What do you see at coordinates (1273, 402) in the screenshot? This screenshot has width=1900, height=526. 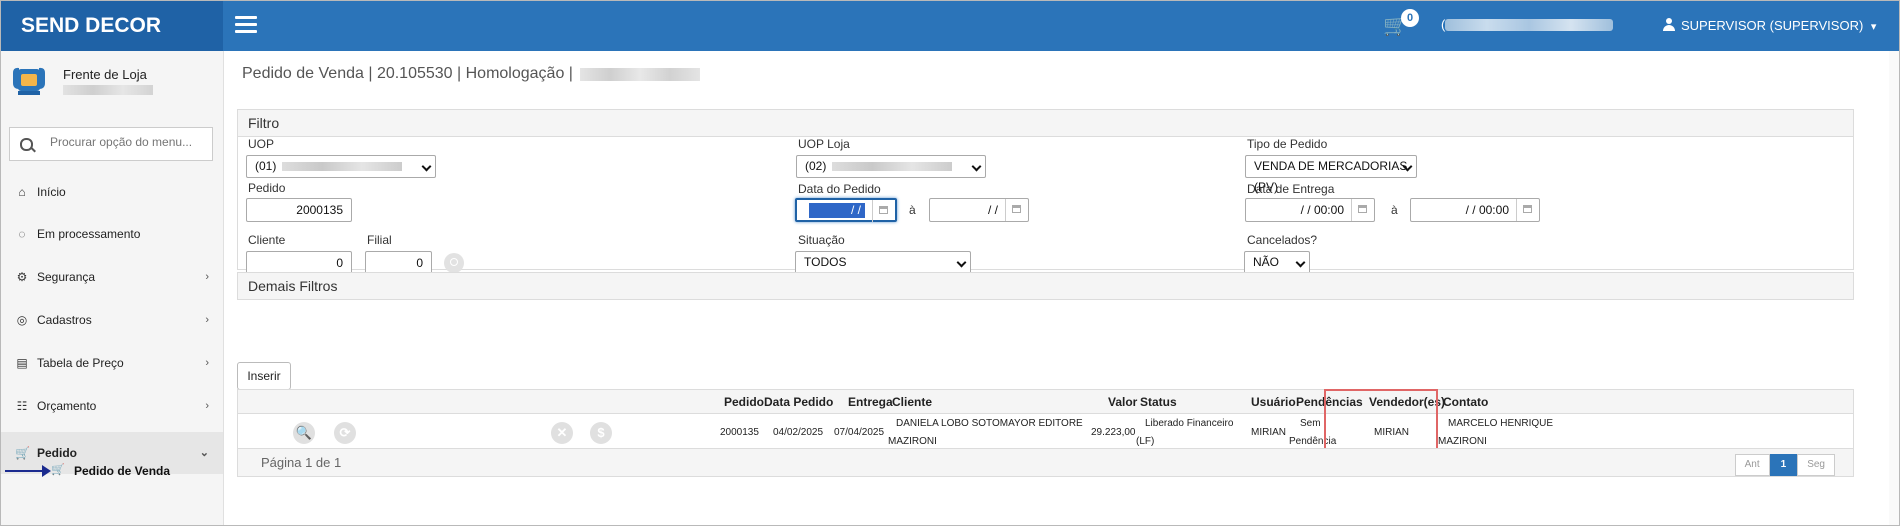 I see `col-usuario: Usuário` at bounding box center [1273, 402].